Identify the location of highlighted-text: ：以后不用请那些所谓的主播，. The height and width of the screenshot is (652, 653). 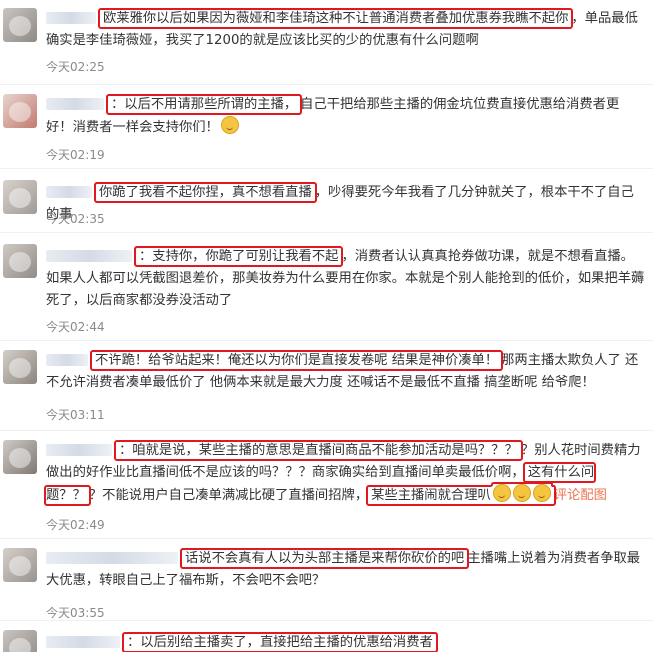
(204, 104).